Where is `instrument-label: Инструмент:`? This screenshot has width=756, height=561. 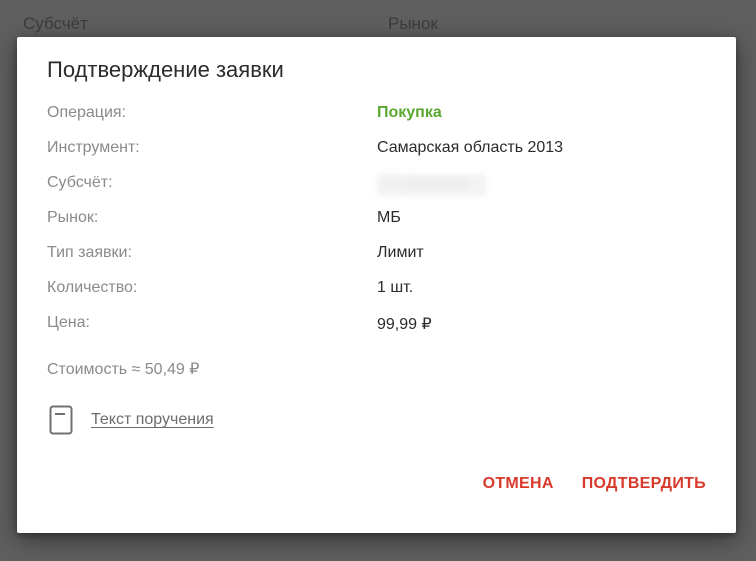 instrument-label: Инструмент: is located at coordinates (93, 147).